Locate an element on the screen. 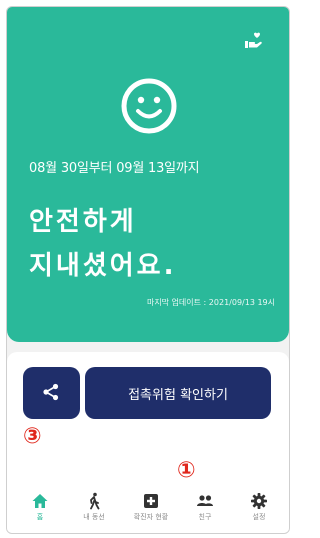 This screenshot has height=538, width=320. date-range: 08월 30일부터 09월 13일까지 is located at coordinates (114, 168).